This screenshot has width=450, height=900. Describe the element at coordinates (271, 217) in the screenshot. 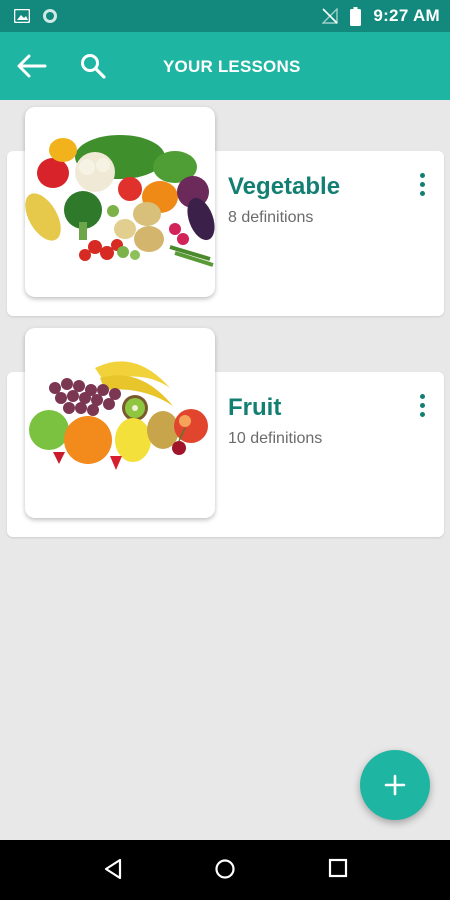

I see `lesson-definition-count: 8 definitions` at that location.